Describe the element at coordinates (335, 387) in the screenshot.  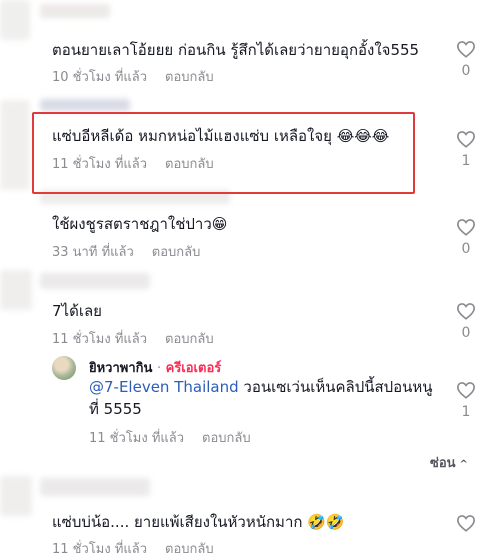
I see `reply-text-line1: วอนเซเว่นเห็นคลิปนี้สปอนหนู` at that location.